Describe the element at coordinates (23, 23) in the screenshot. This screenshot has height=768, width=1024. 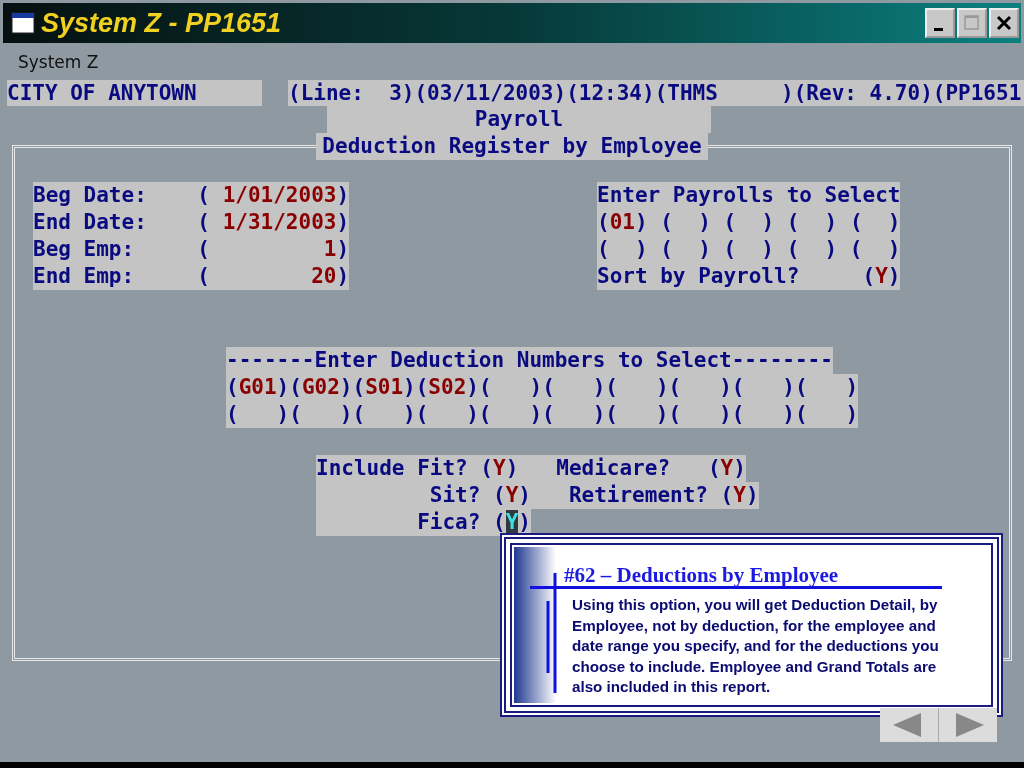
I see `window-icon` at that location.